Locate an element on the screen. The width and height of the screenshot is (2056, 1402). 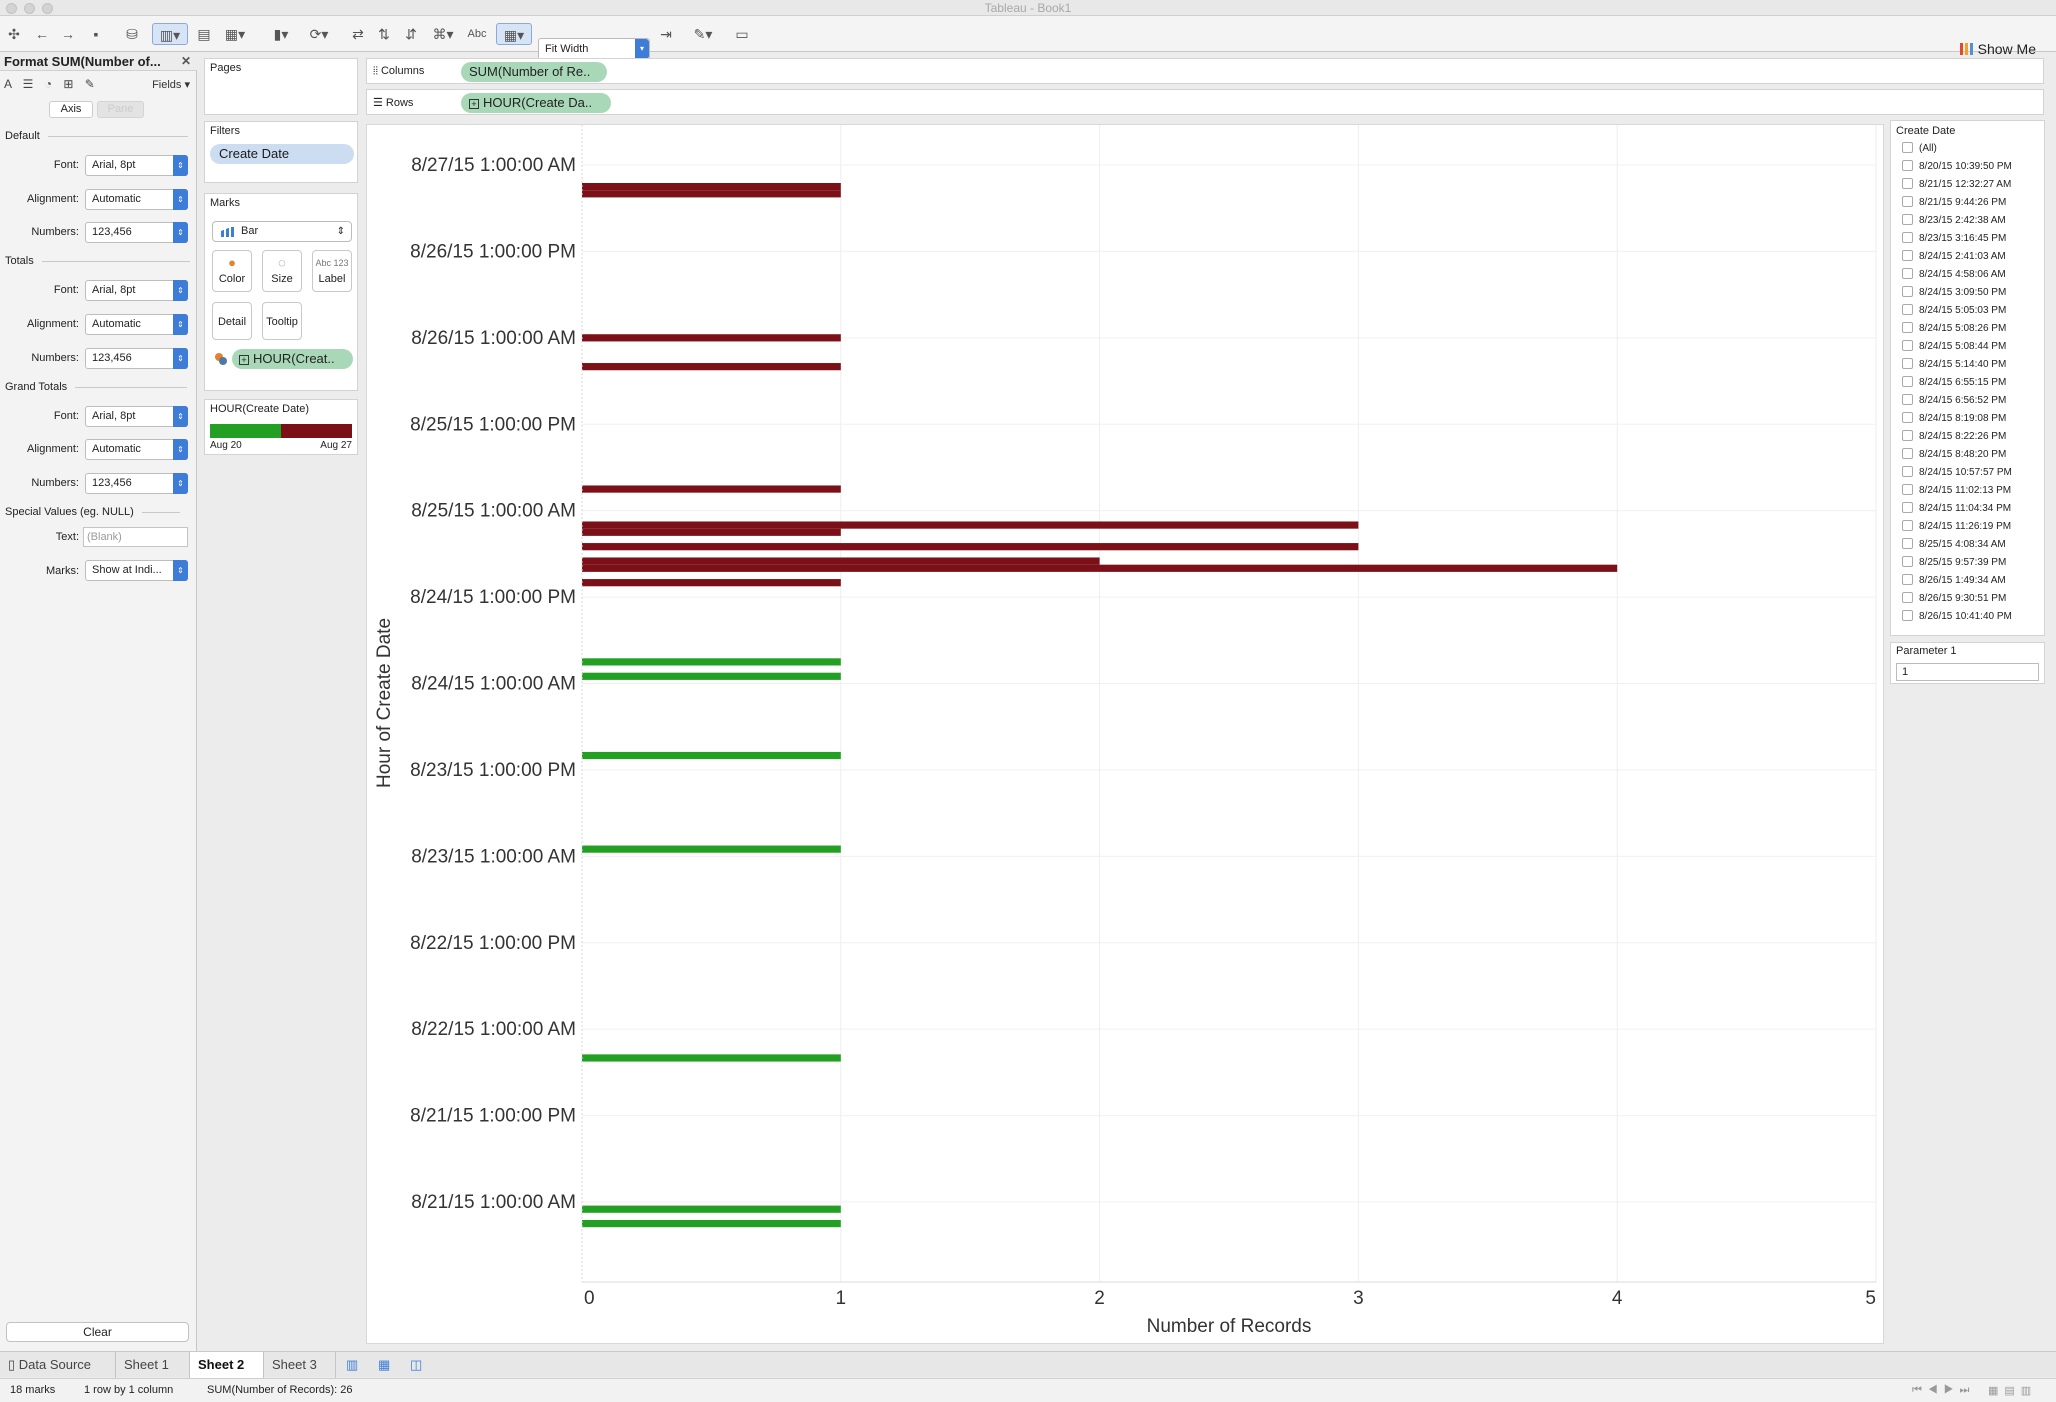
size-button: ◌ Size is located at coordinates (282, 271).